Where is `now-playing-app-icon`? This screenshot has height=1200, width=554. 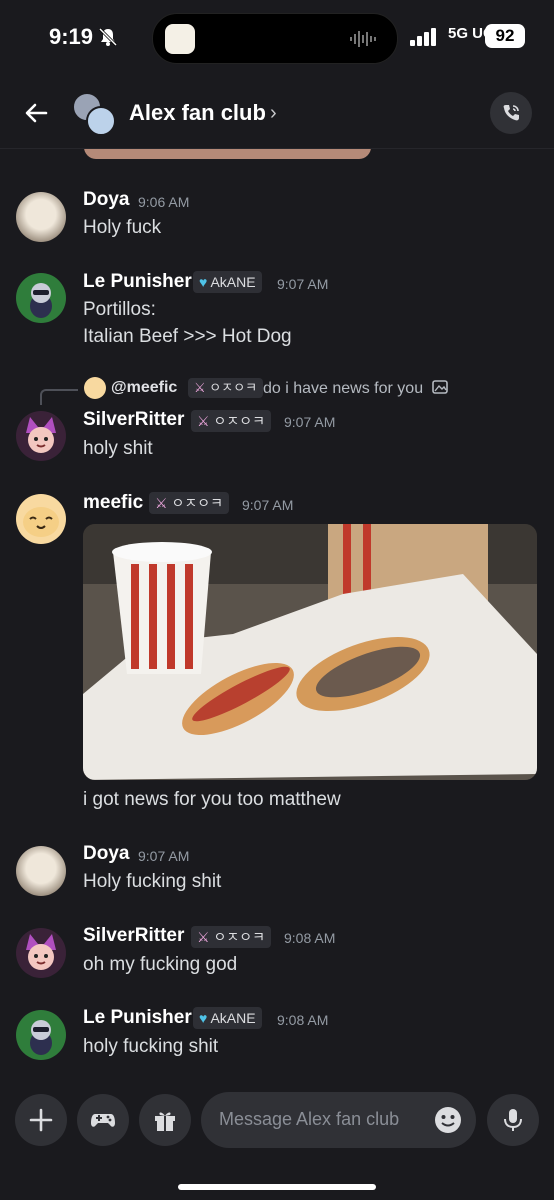
now-playing-app-icon is located at coordinates (180, 39).